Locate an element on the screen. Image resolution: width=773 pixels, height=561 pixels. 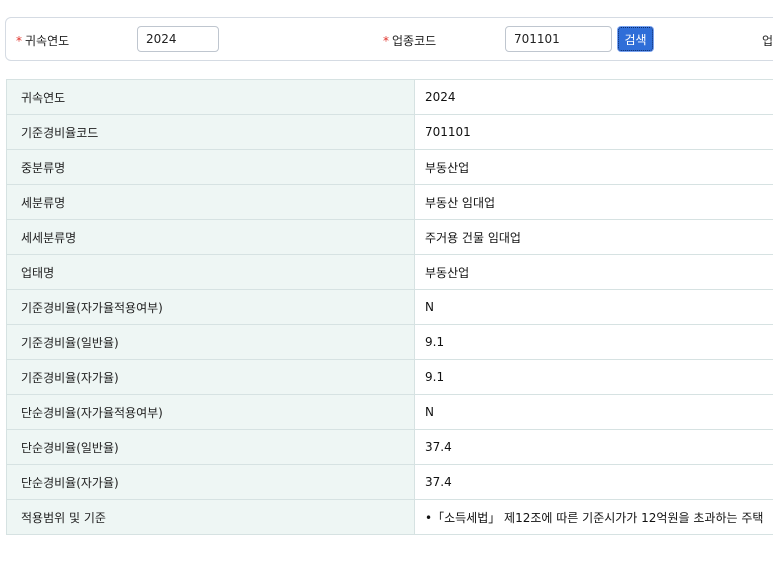
table-row: 귀속연도 2024 is located at coordinates (389, 97).